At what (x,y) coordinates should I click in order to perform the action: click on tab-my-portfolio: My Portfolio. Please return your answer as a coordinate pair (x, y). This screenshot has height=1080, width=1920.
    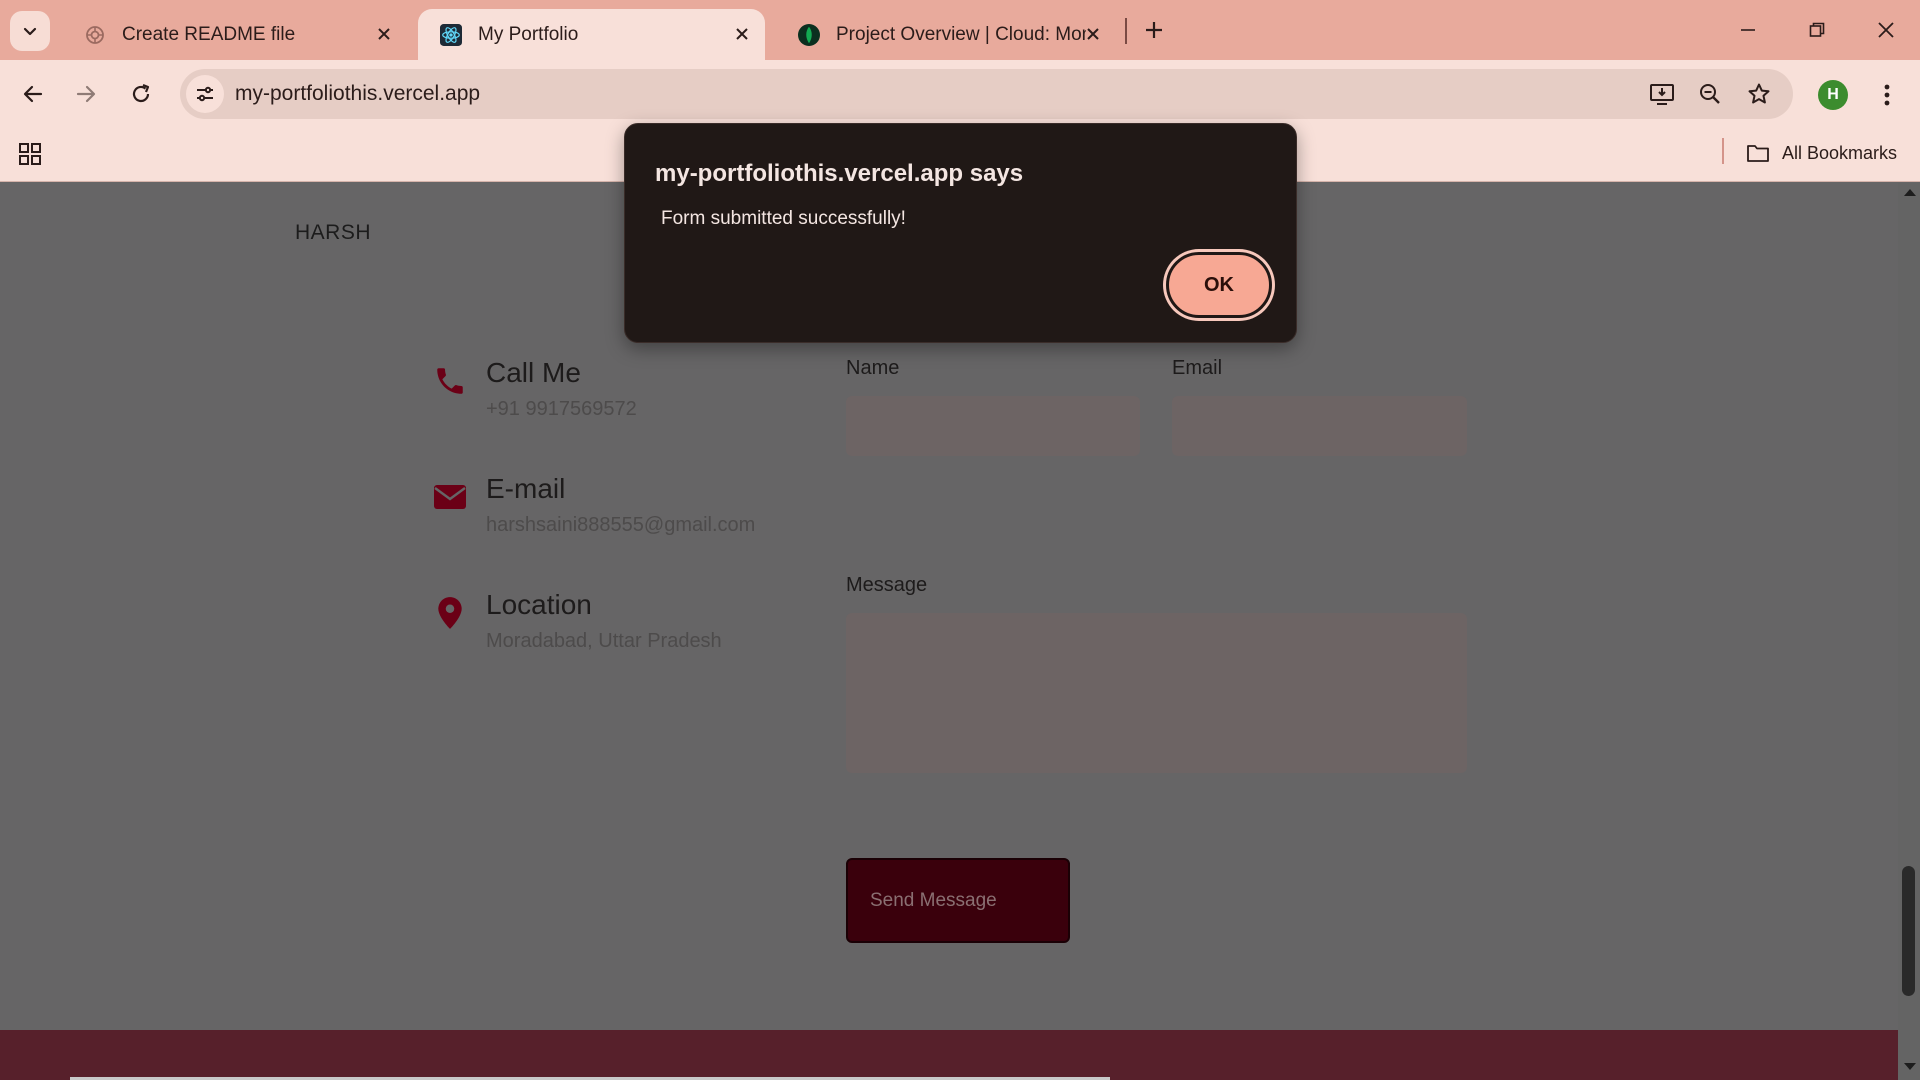
    Looking at the image, I should click on (591, 34).